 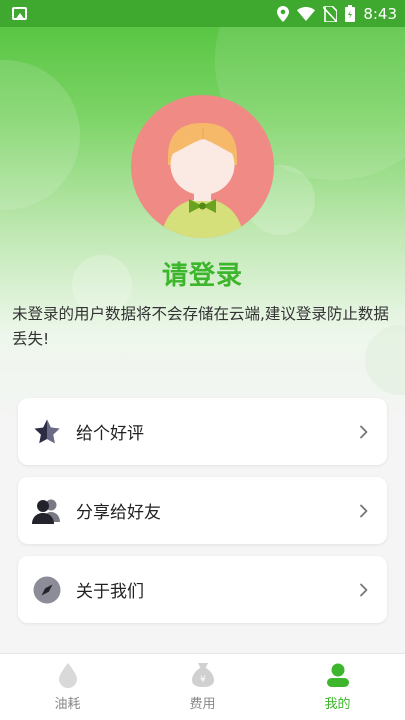 What do you see at coordinates (202, 13) in the screenshot?
I see `status-bar: 8:43` at bounding box center [202, 13].